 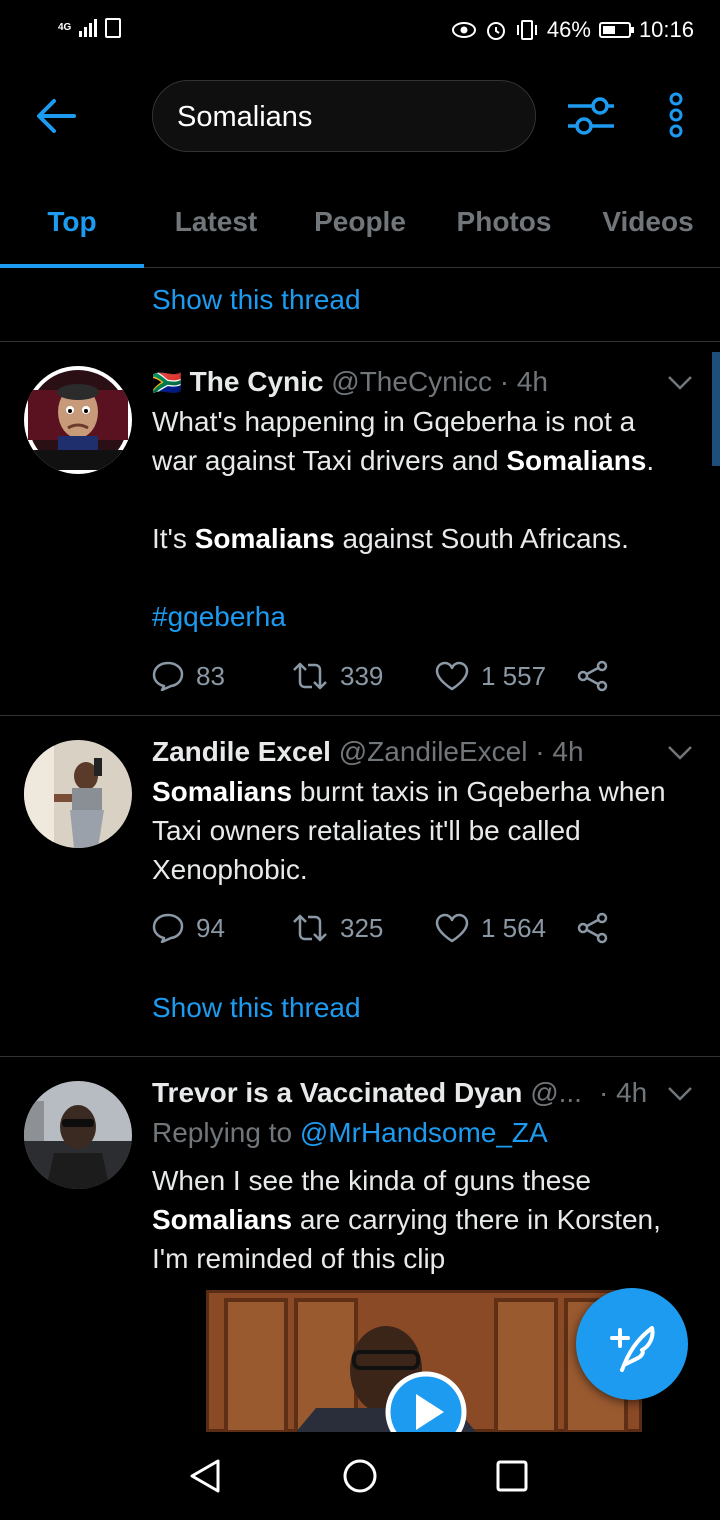 I want to click on eye-icon, so click(x=463, y=30).